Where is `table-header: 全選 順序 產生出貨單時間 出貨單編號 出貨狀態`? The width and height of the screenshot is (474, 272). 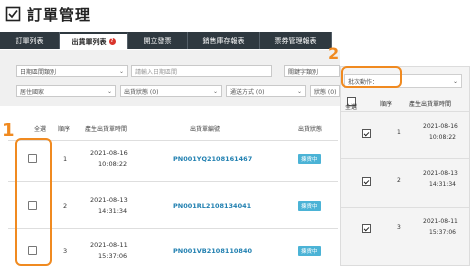 table-header: 全選 順序 產生出貨單時間 出貨單編號 出貨狀態 is located at coordinates (173, 128).